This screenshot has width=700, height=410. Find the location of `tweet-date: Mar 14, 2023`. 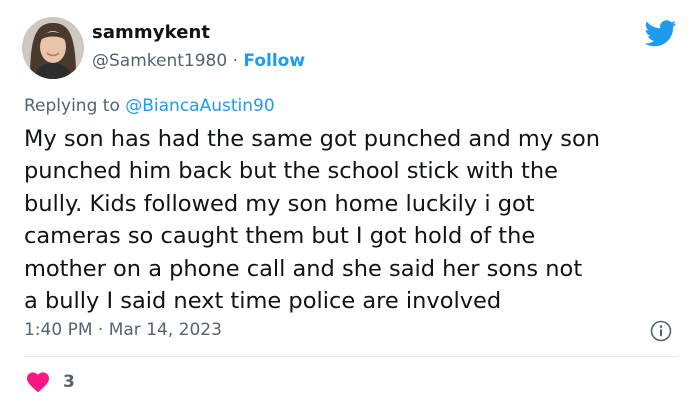

tweet-date: Mar 14, 2023 is located at coordinates (165, 330).